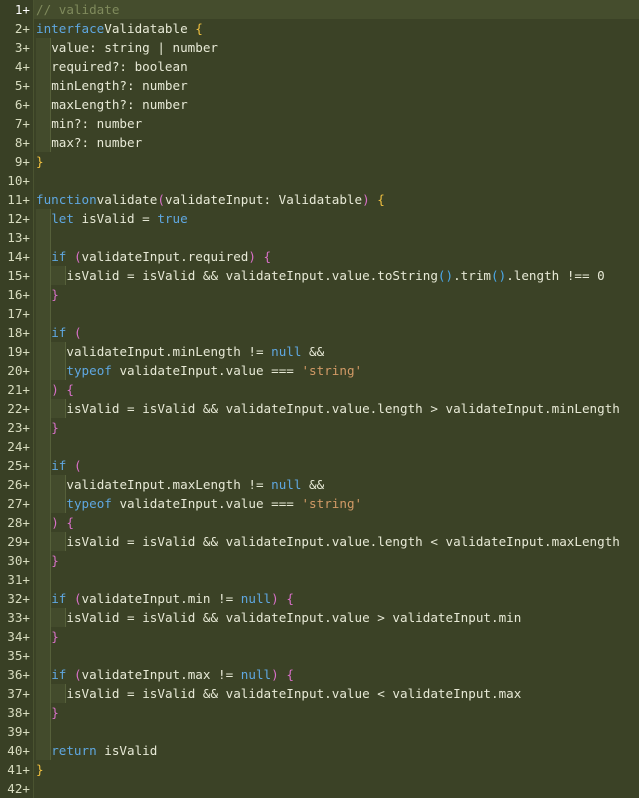 This screenshot has height=798, width=639. I want to click on code-line: 1+// validate, so click(319, 9).